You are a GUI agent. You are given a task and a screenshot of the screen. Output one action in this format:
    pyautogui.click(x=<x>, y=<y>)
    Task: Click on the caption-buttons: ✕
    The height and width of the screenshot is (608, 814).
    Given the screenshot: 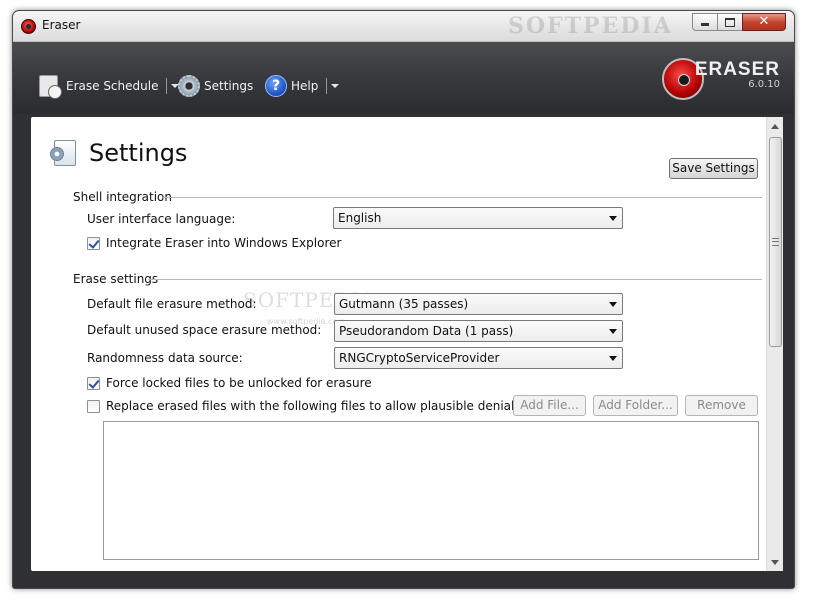 What is the action you would take?
    pyautogui.click(x=739, y=22)
    